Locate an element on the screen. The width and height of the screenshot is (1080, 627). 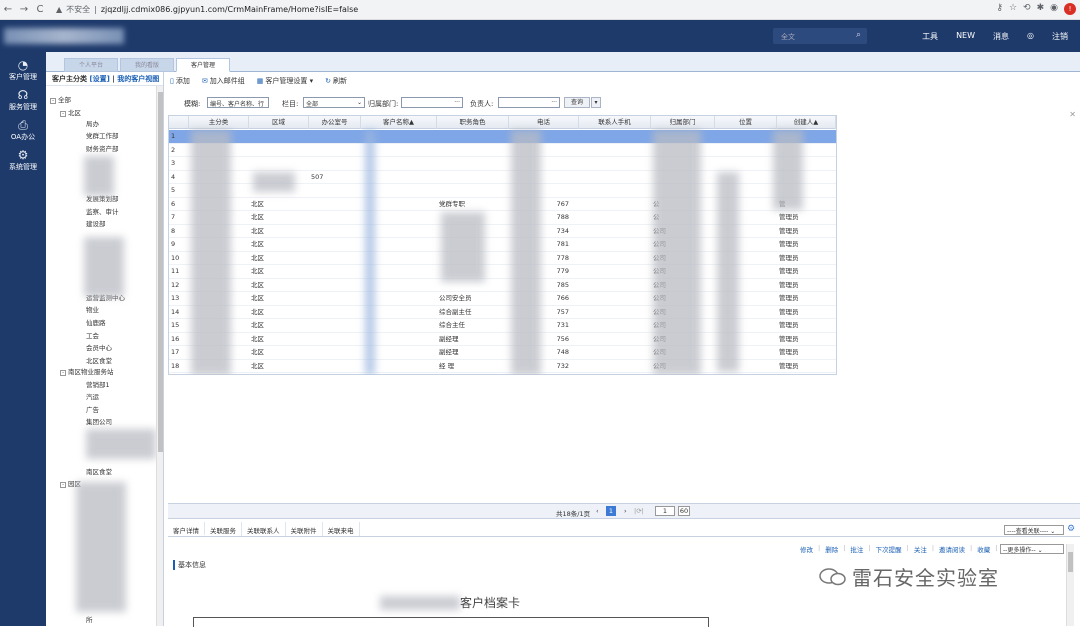
tree-settings-link: [设置] is located at coordinates (99, 79).